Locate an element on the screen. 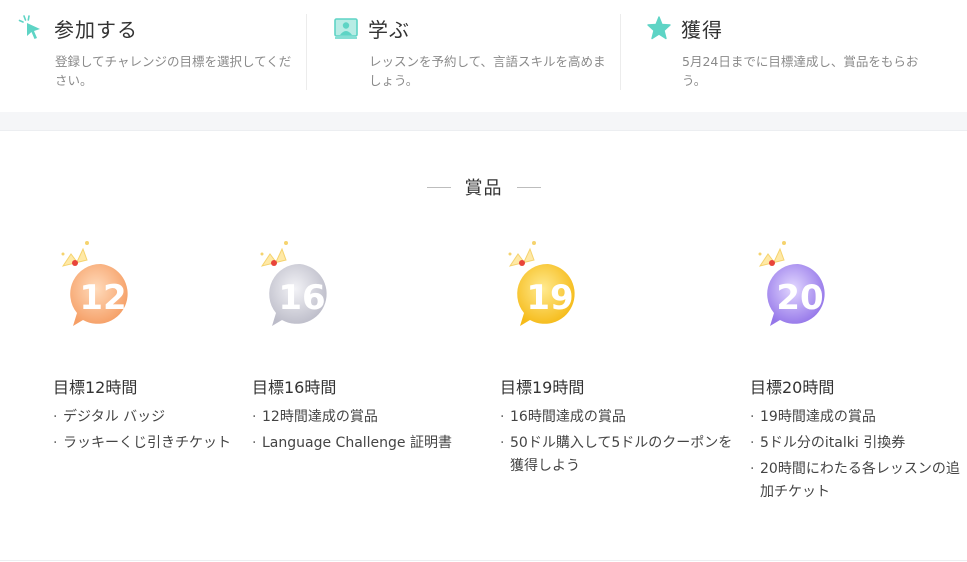  step-earn: 獲得 5月24日までに目標達成し、賞品をもらおう。 is located at coordinates (790, 54).